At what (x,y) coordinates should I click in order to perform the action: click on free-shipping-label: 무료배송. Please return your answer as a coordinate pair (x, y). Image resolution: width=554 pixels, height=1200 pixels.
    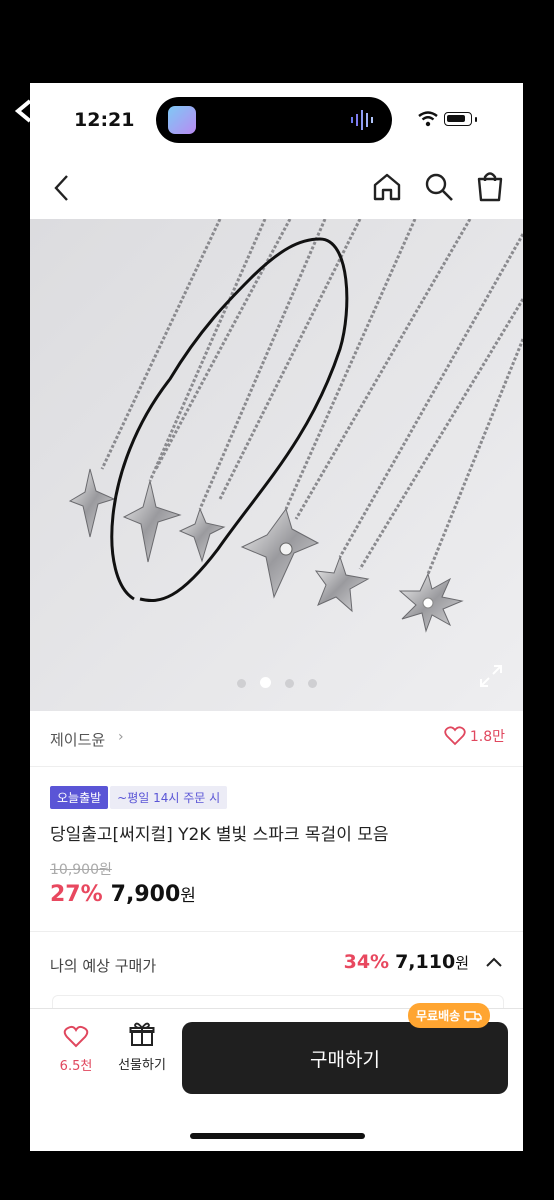
    Looking at the image, I should click on (438, 1016).